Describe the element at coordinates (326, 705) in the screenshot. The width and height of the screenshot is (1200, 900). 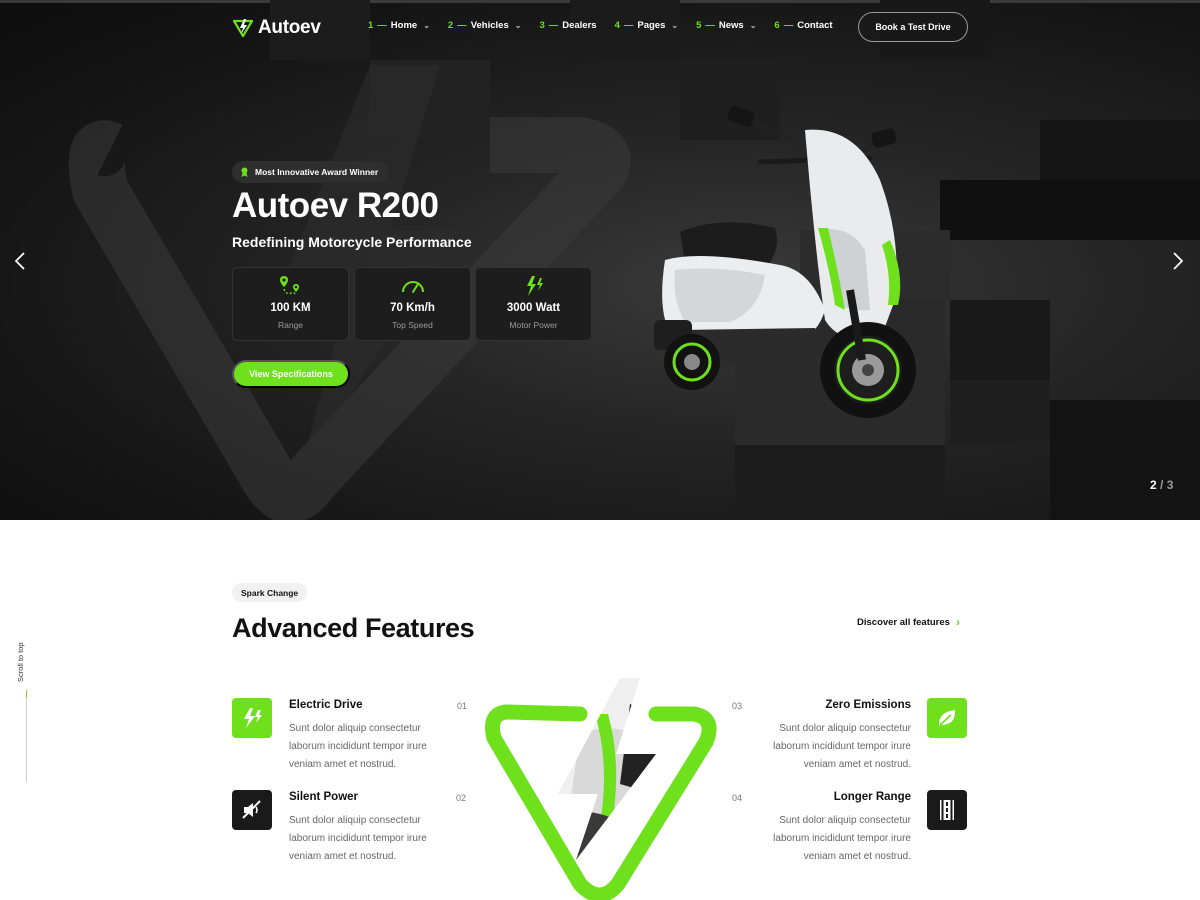
I see `feature-name: Electric Drive` at that location.